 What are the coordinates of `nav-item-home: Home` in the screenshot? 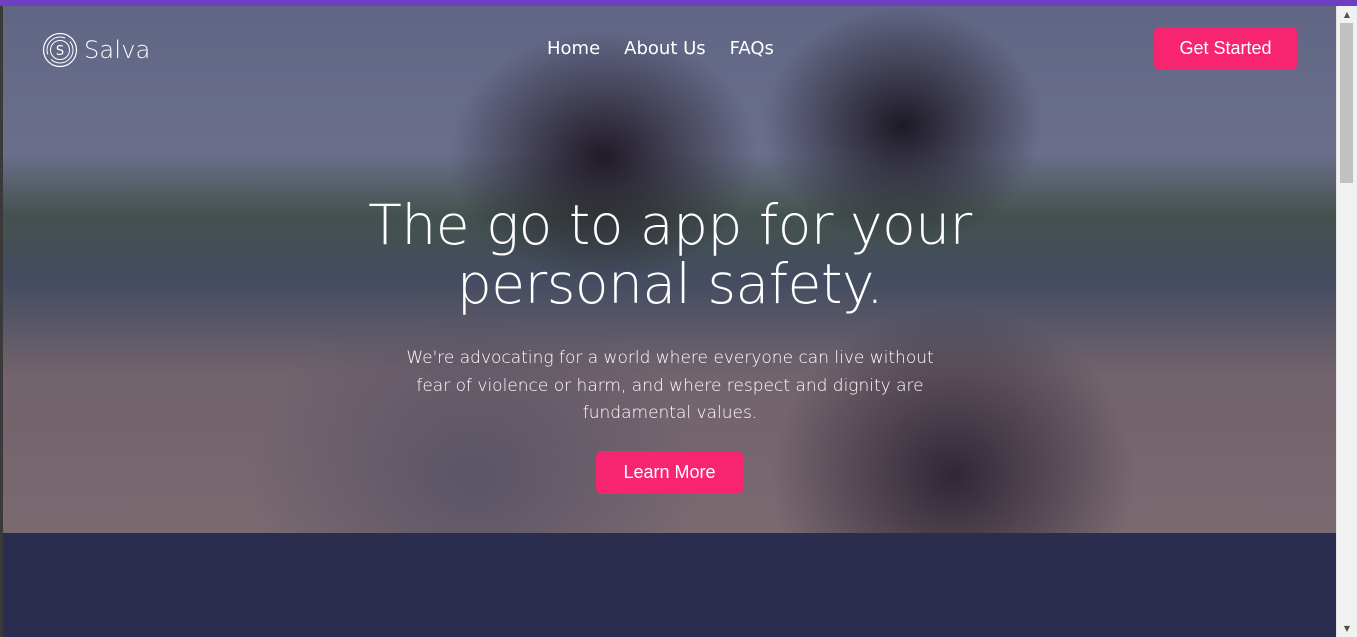 It's located at (573, 48).